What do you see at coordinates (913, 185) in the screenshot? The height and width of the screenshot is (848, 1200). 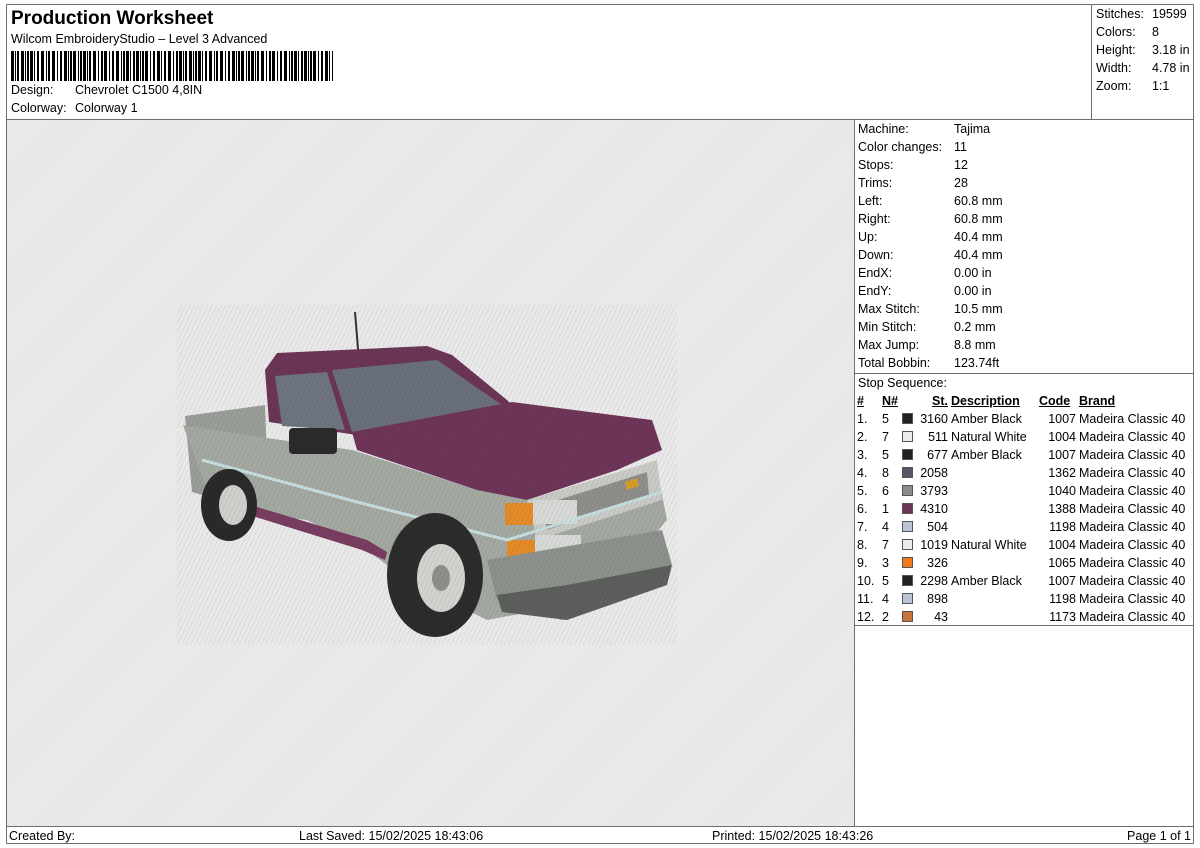 I see `machine-row: Trims: 28` at bounding box center [913, 185].